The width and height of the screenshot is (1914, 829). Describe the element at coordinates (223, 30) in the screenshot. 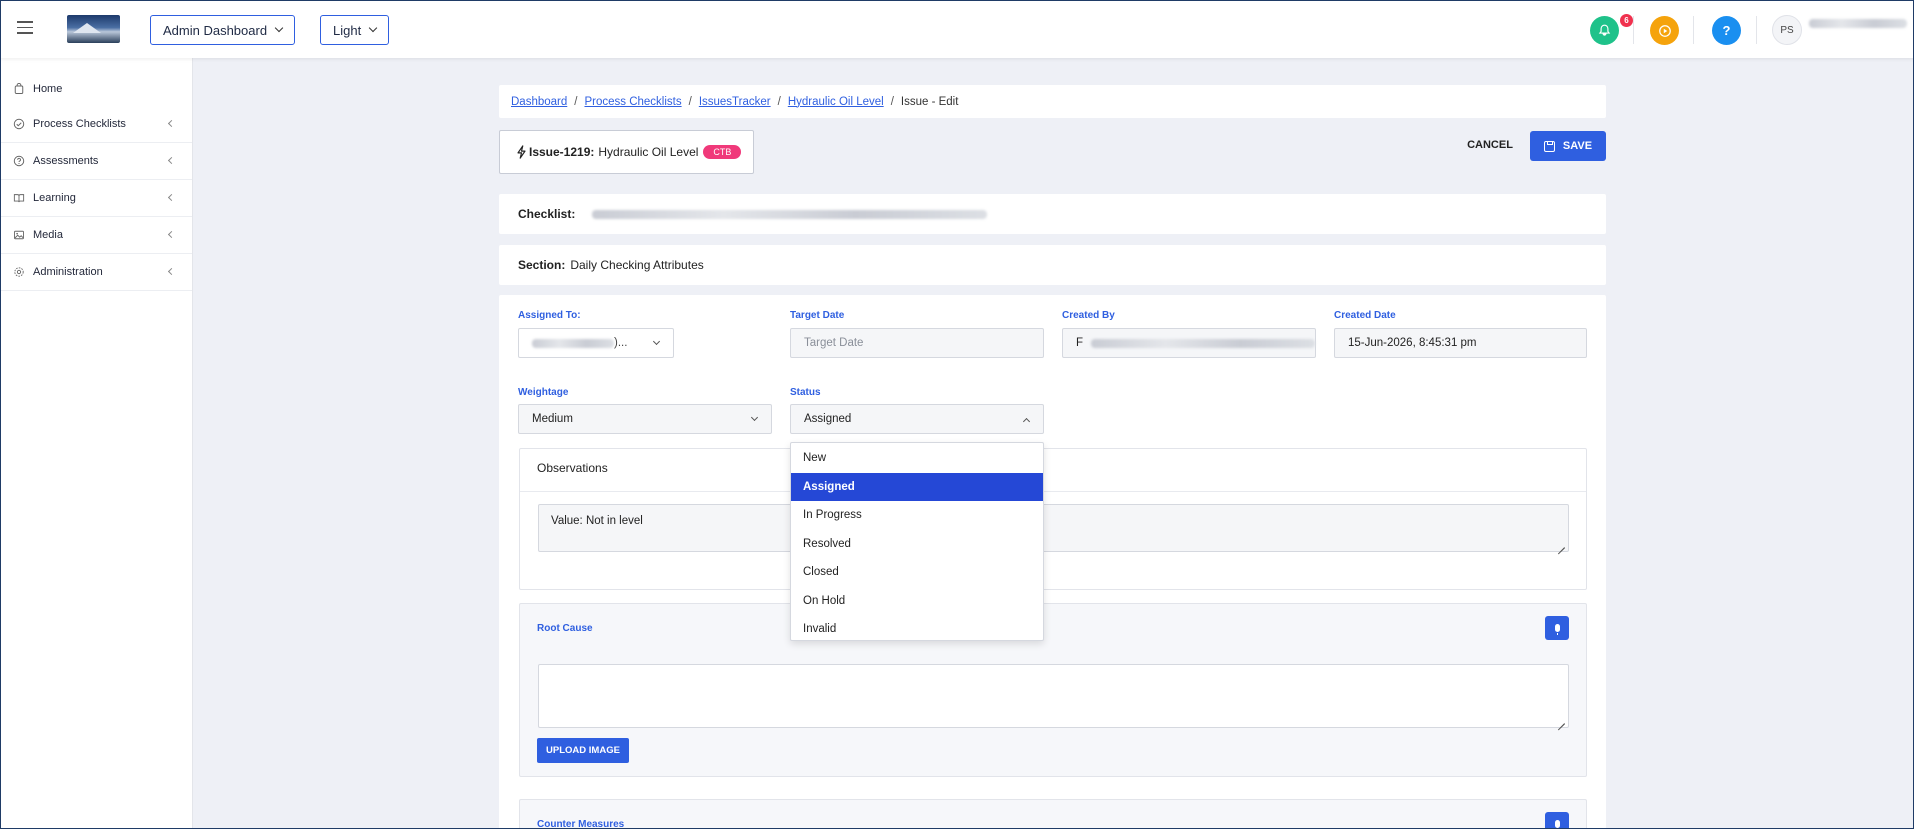

I see `dashboard-select: Admin Dashboard` at that location.